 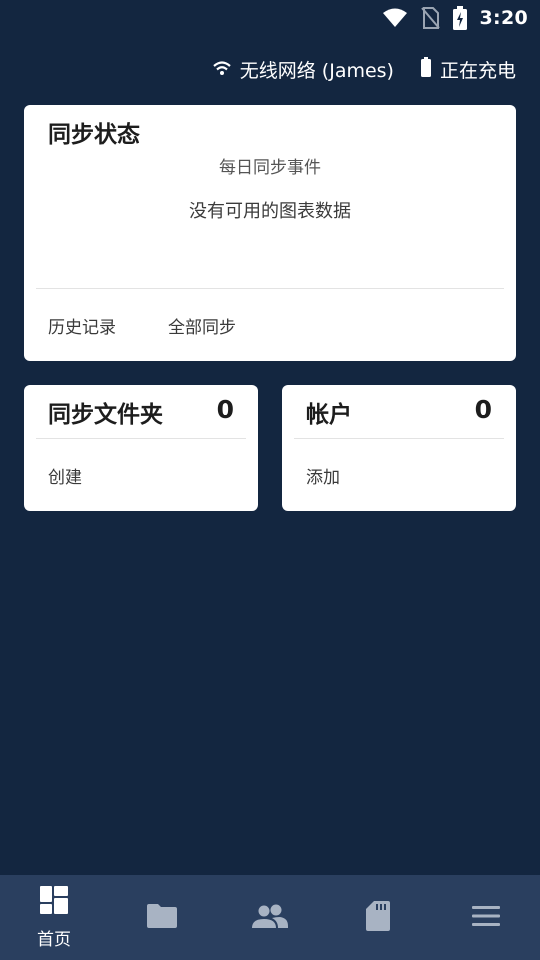 I want to click on battery-charging-icon, so click(x=460, y=18).